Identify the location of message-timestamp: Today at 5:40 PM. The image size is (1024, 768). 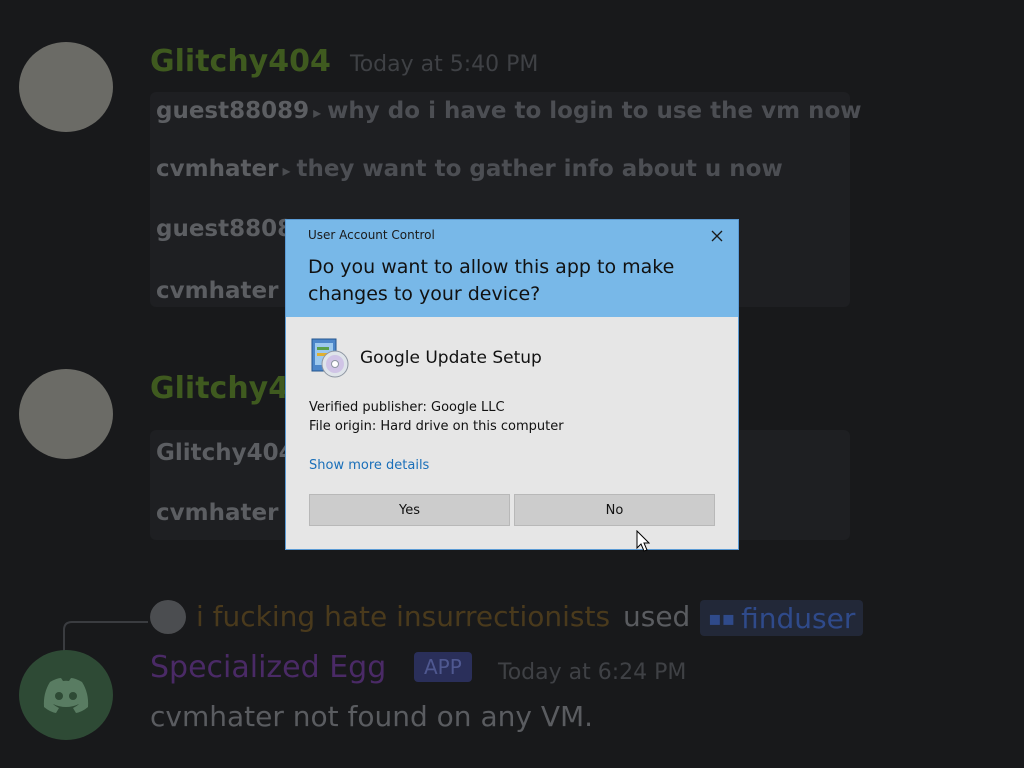
(444, 64).